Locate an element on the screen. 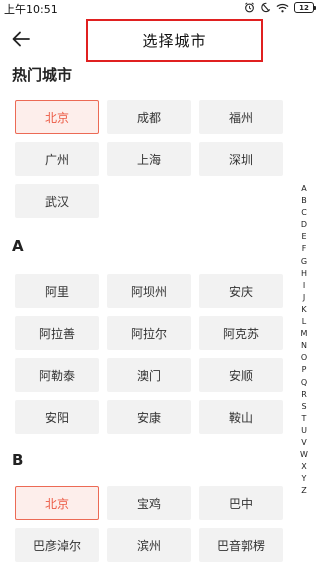 The width and height of the screenshot is (320, 567). city-chip: 阿拉尔 is located at coordinates (149, 333).